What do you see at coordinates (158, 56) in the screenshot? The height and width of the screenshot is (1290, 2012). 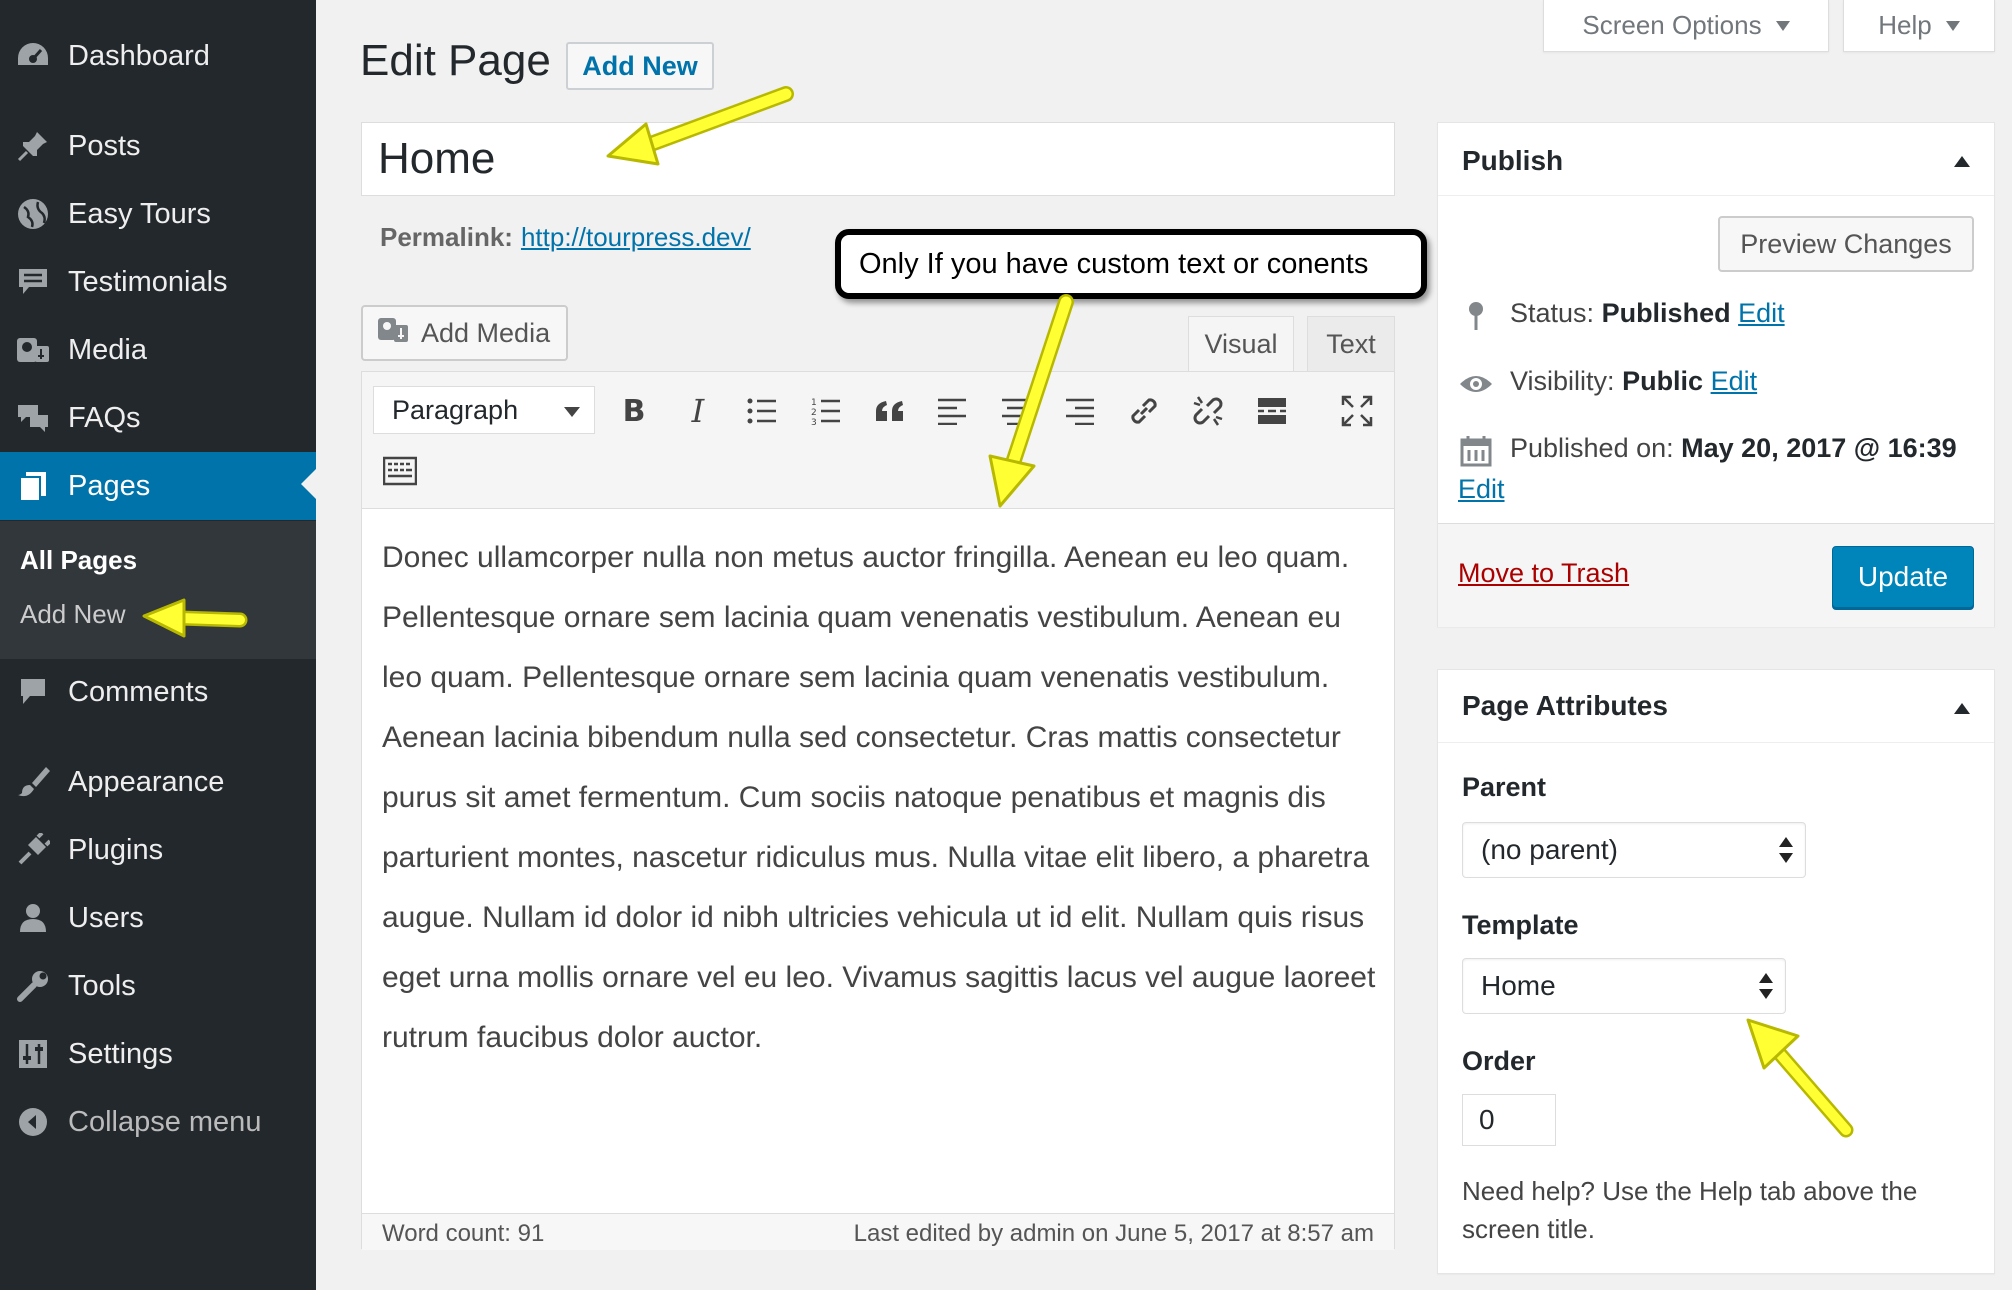 I see `menu-dashboard: Dashboard` at bounding box center [158, 56].